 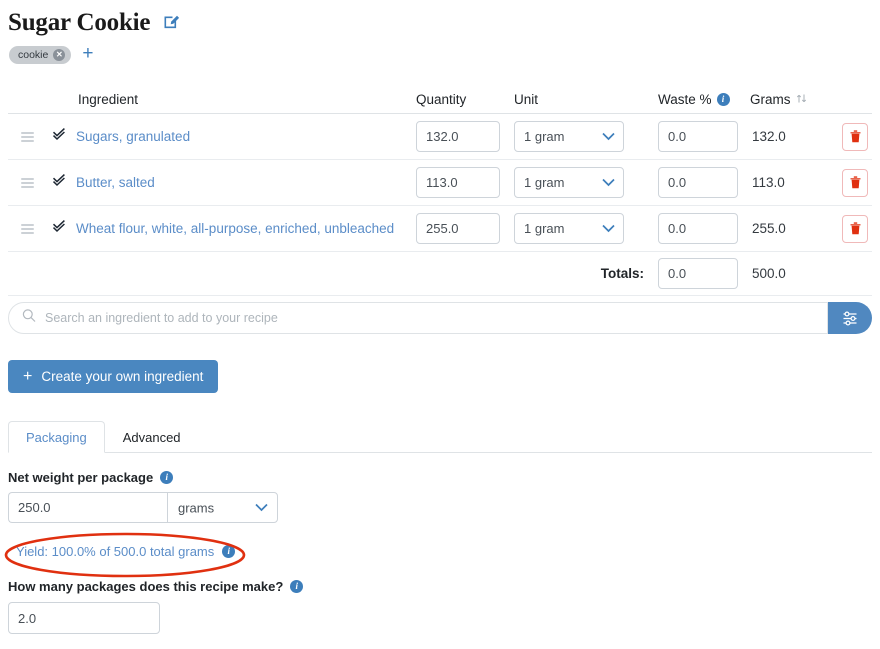 I want to click on totals-waste-cell, so click(x=698, y=273).